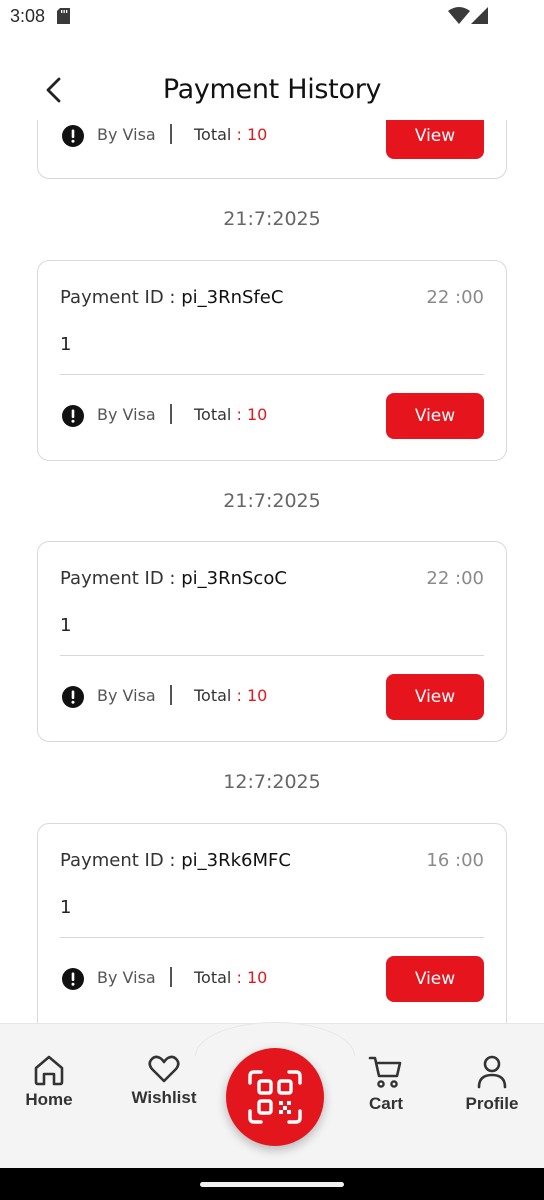  I want to click on nav-label-home: Home, so click(49, 1099).